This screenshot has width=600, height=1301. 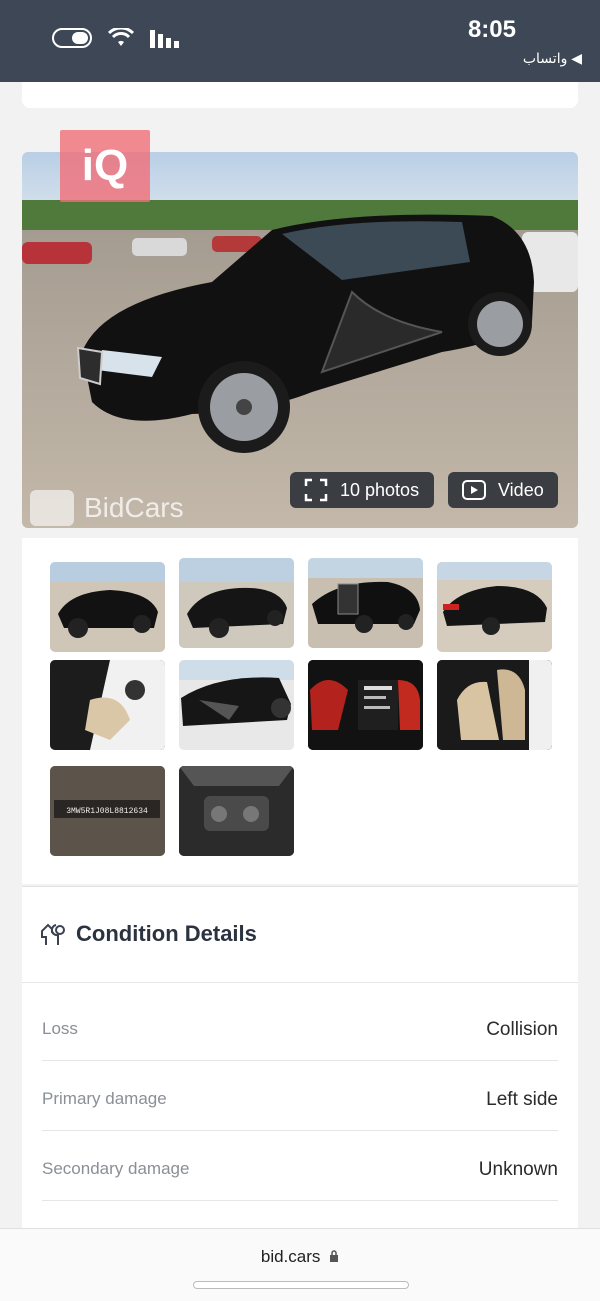 I want to click on view-photos-button: 10 photos, so click(x=362, y=490).